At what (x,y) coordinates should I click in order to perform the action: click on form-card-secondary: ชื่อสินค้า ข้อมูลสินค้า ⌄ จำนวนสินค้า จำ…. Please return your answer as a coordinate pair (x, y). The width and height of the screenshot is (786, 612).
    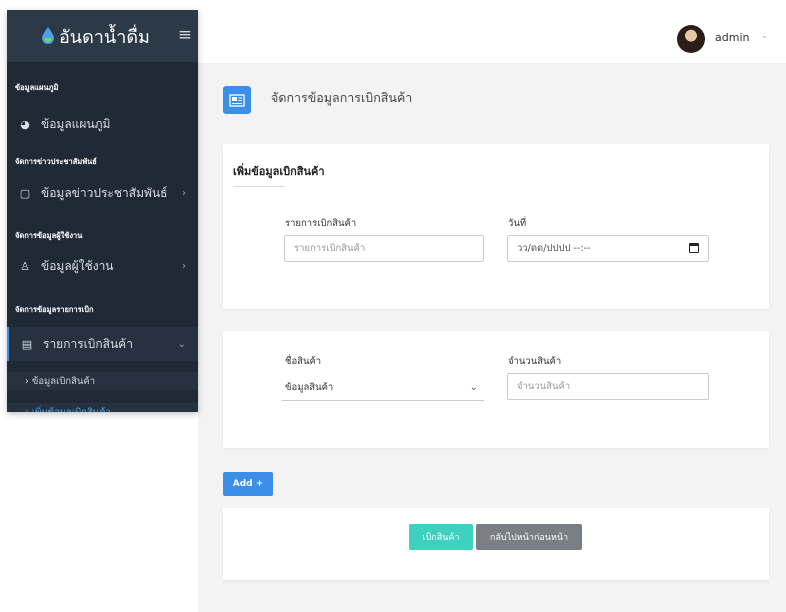
    Looking at the image, I should click on (496, 389).